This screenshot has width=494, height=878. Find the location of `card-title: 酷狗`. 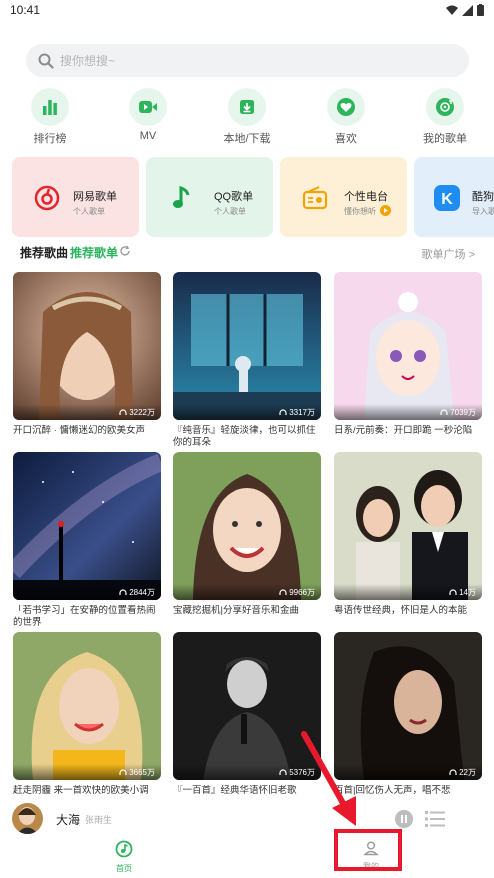

card-title: 酷狗 is located at coordinates (483, 197).